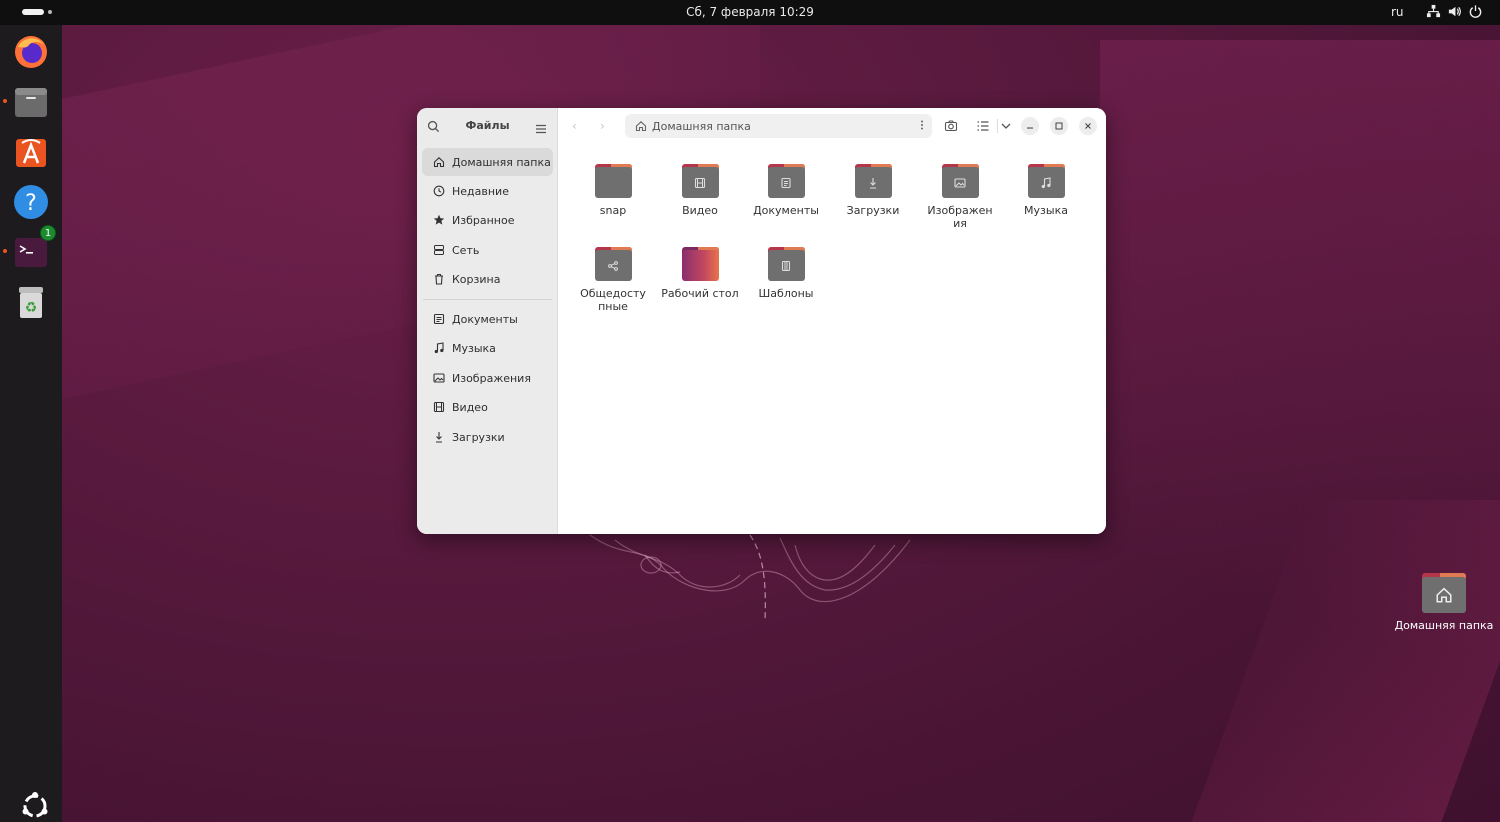 This screenshot has height=822, width=1500. I want to click on sidebar-item-recent: Недавние, so click(487, 191).